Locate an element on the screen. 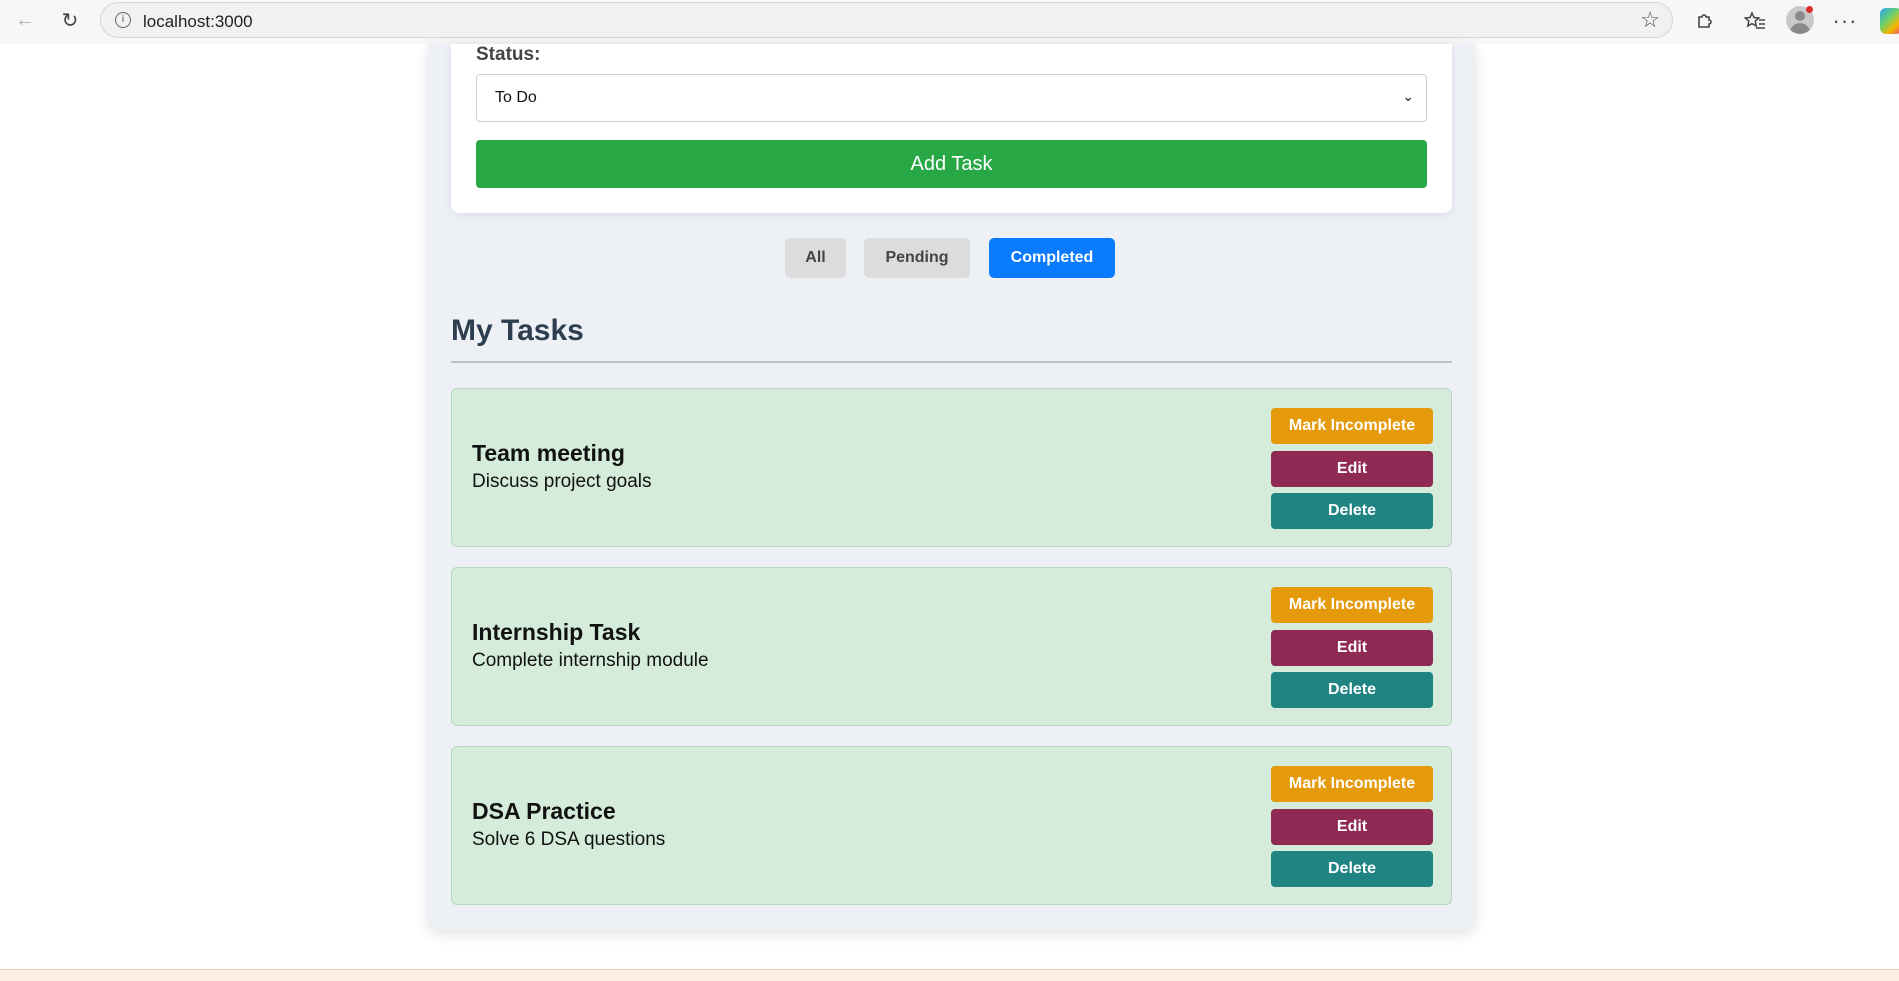 This screenshot has height=981, width=1899. puzzle-icon is located at coordinates (1705, 21).